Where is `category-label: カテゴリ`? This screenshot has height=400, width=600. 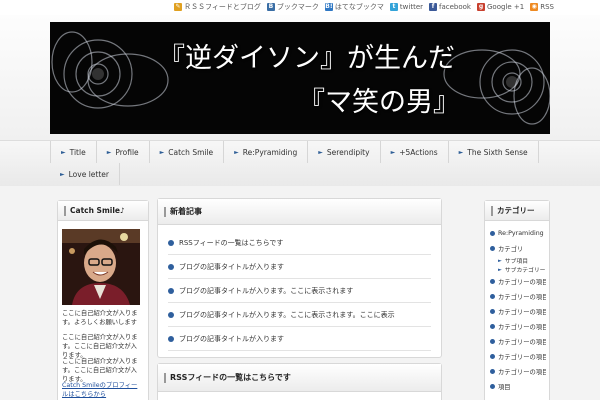 category-label: カテゴリ is located at coordinates (511, 249).